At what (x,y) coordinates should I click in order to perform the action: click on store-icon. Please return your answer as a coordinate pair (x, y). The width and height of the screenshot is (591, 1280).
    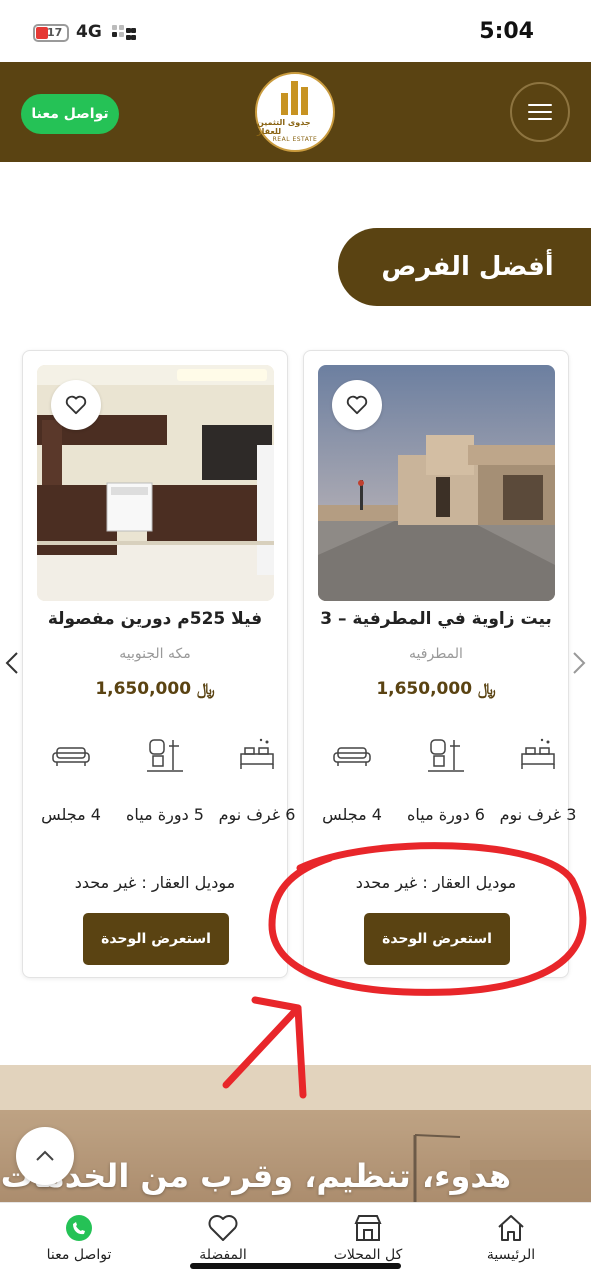
    Looking at the image, I should click on (368, 1228).